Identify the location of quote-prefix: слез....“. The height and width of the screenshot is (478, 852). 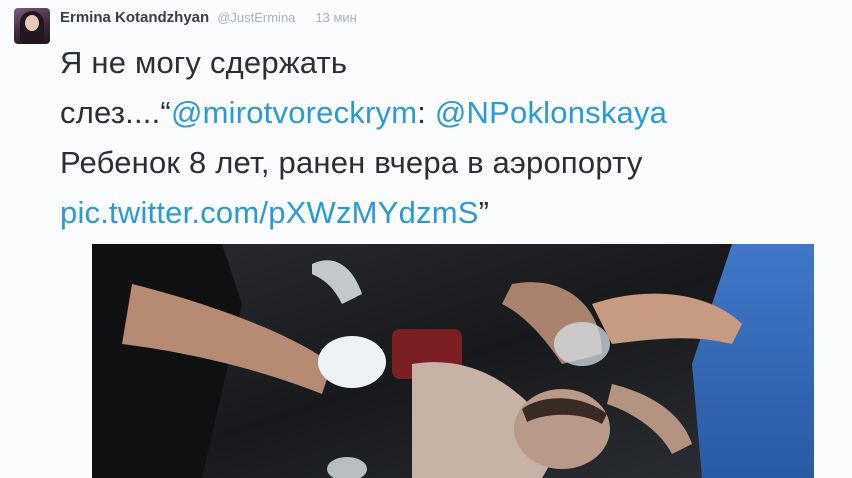
(115, 112).